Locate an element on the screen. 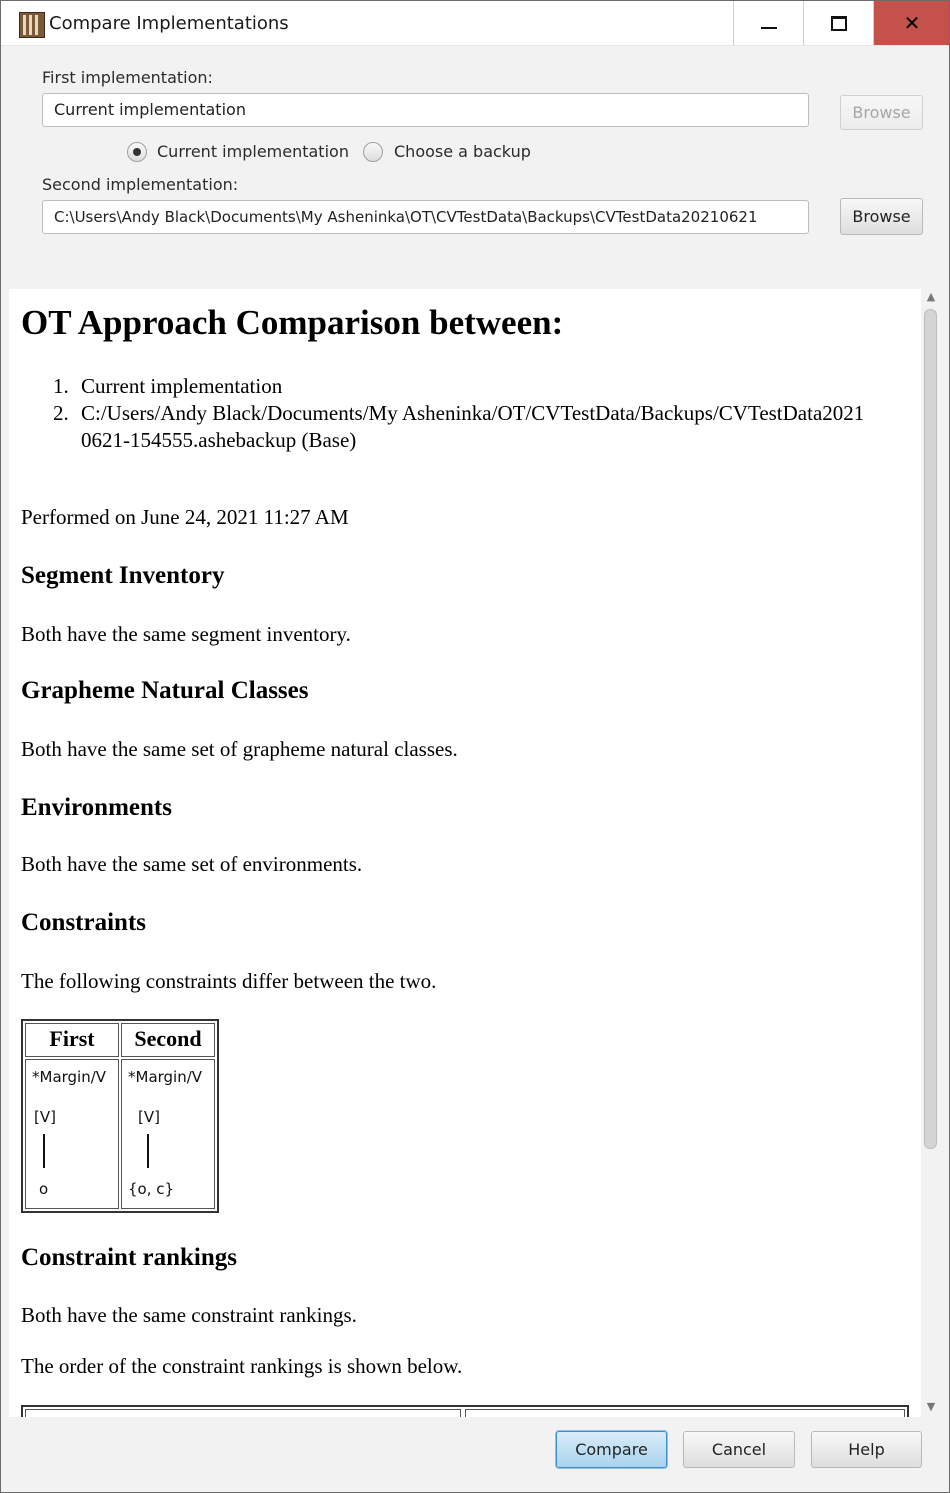 Image resolution: width=950 pixels, height=1493 pixels. section-heading: Grapheme Natural Classes is located at coordinates (165, 690).